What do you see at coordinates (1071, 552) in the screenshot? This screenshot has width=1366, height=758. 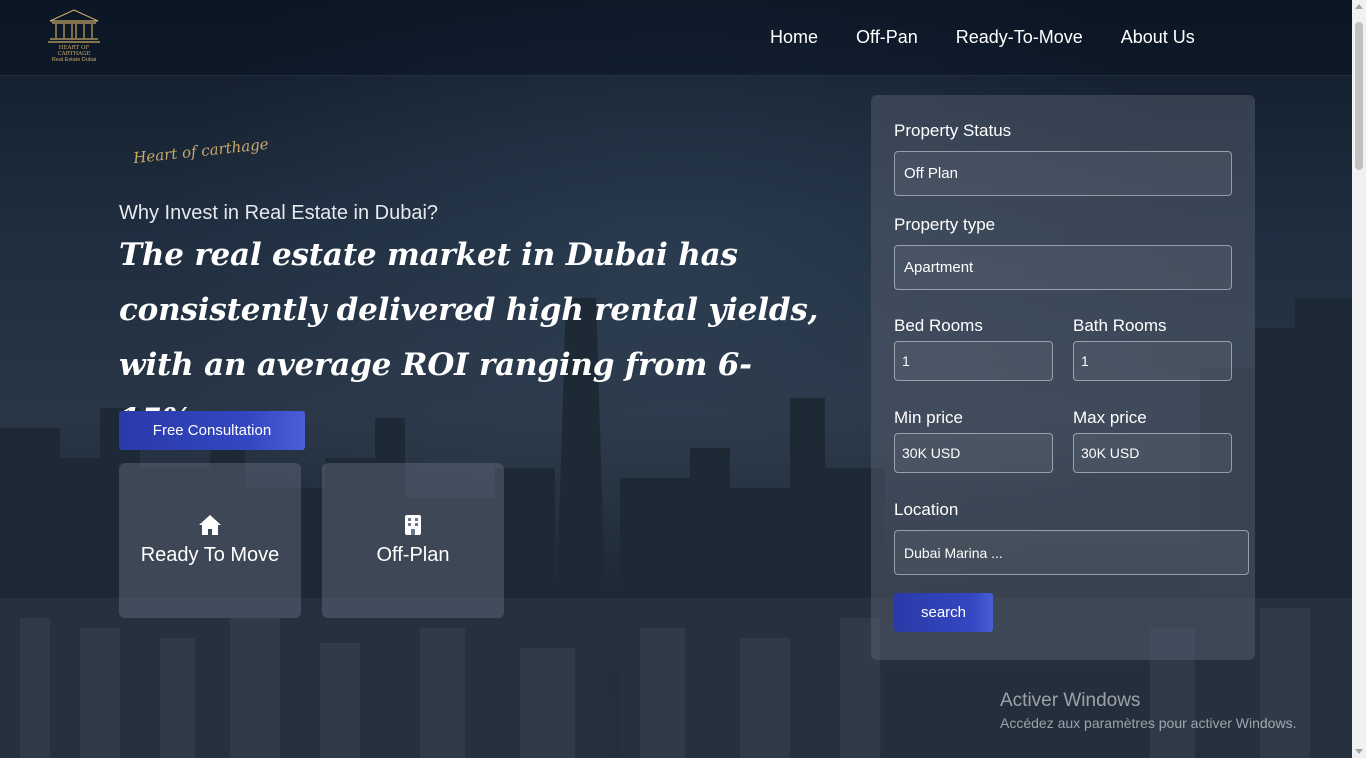 I see `location-field` at bounding box center [1071, 552].